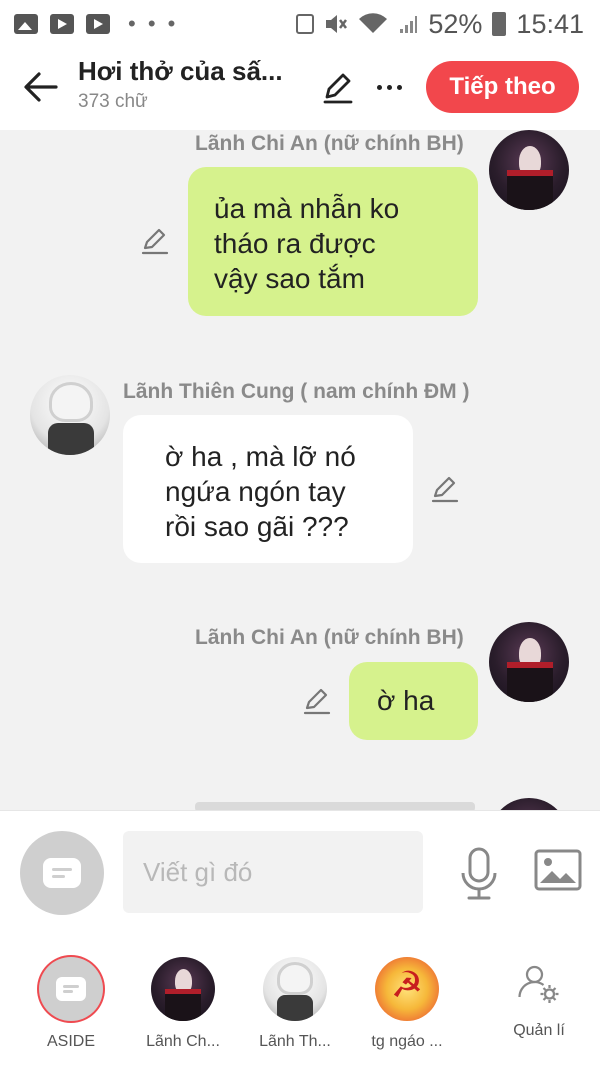  What do you see at coordinates (305, 24) in the screenshot?
I see `battery-saver-icon` at bounding box center [305, 24].